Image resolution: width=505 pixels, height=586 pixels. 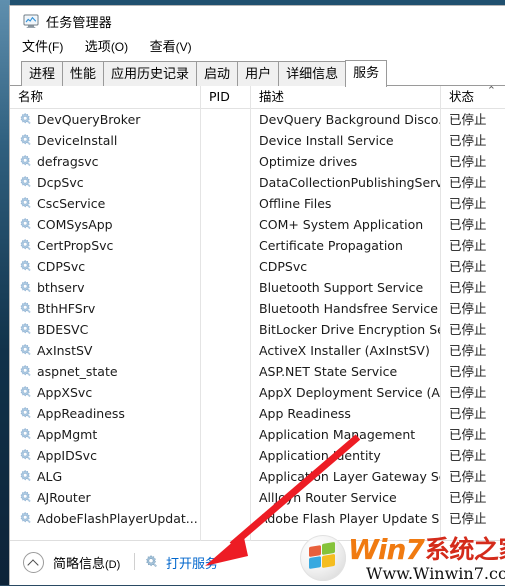 I want to click on menu-item-options-label: 选项, so click(x=97, y=47).